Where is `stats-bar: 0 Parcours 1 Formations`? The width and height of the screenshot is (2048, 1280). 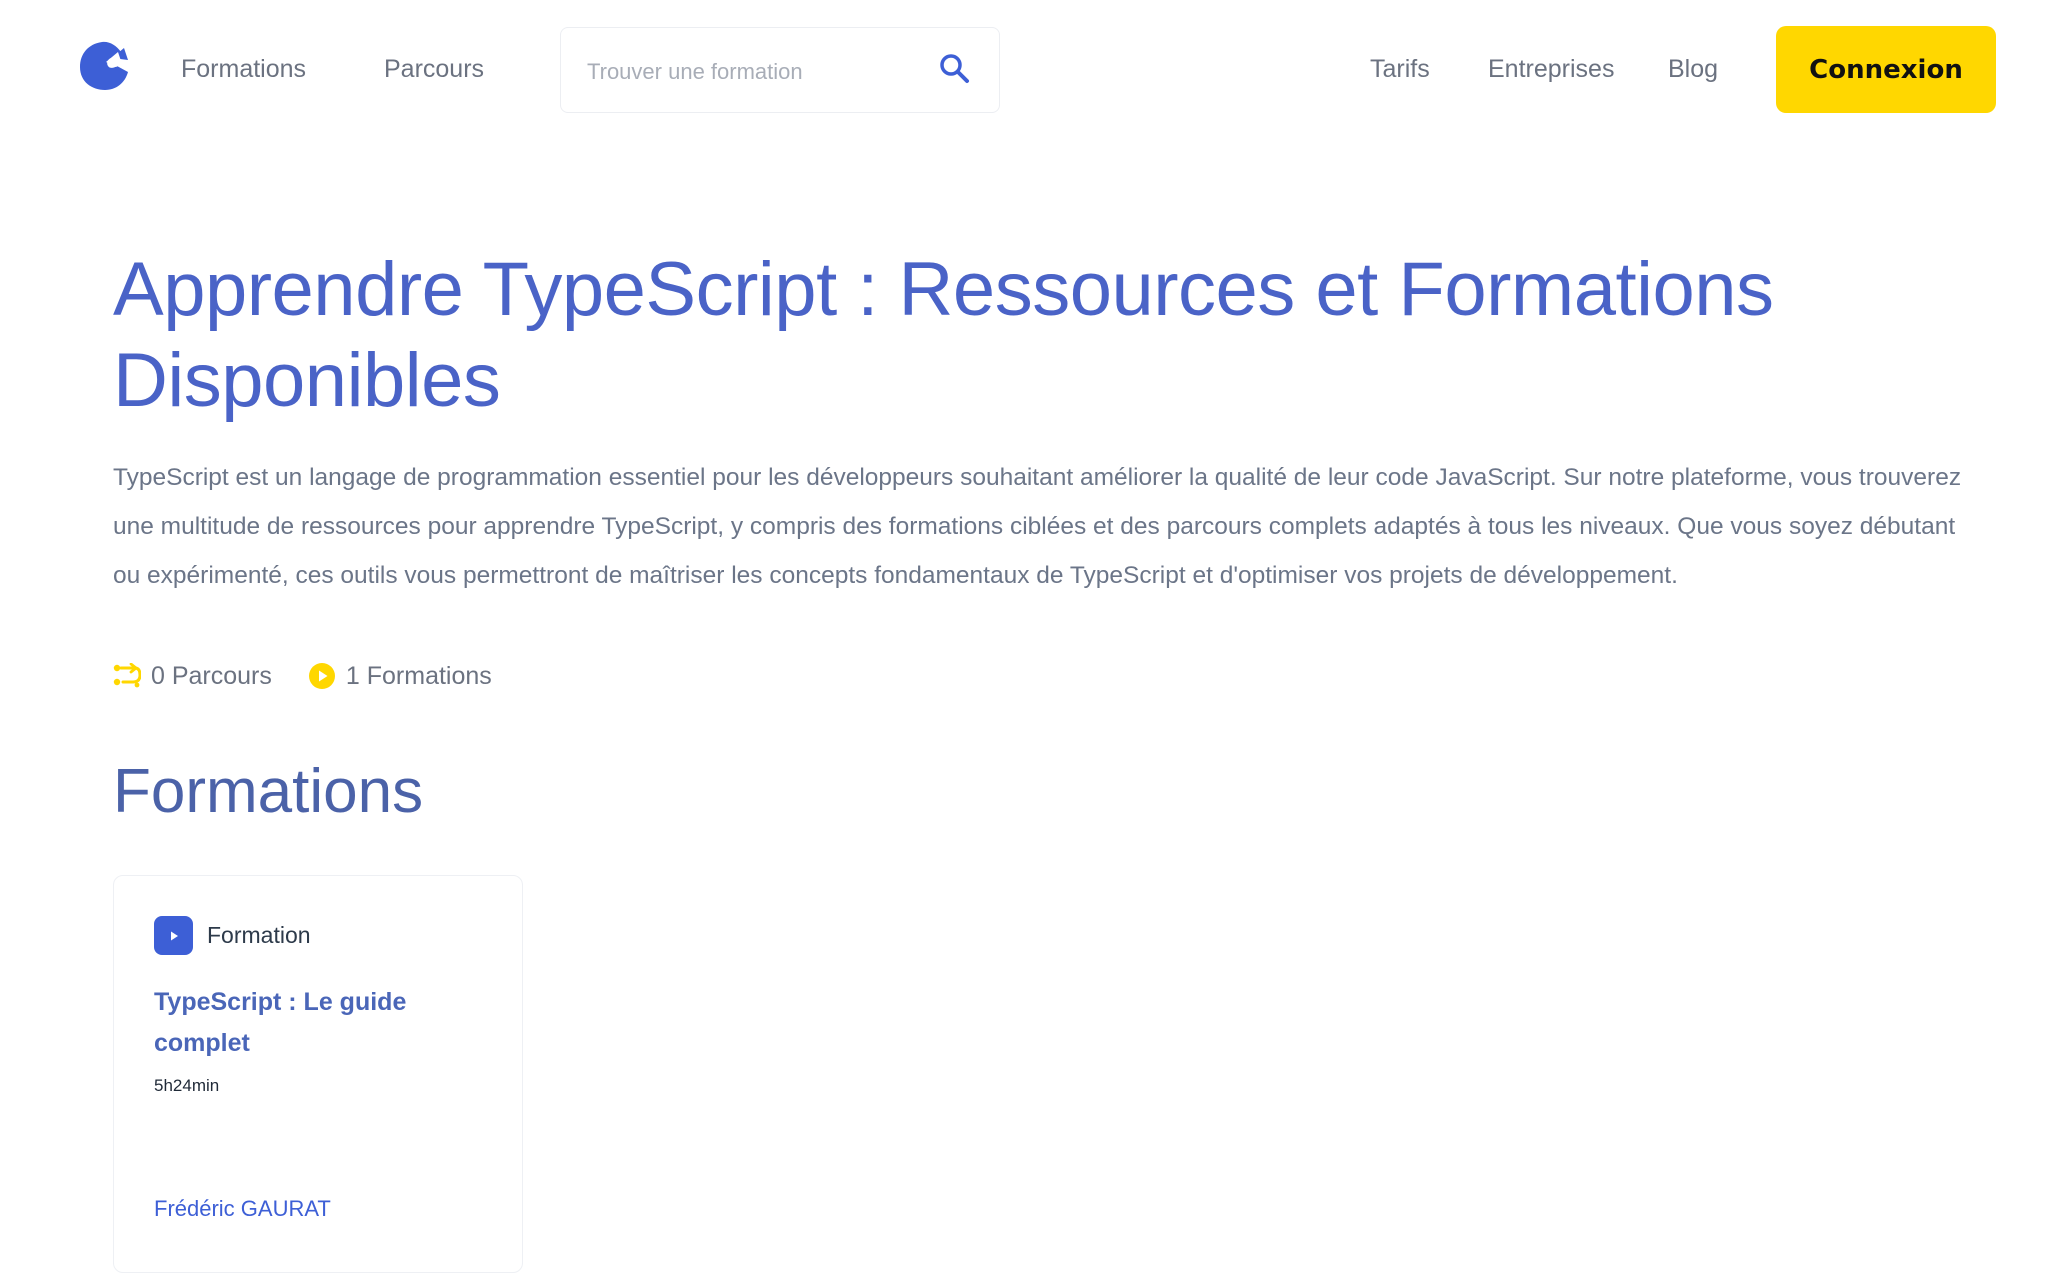 stats-bar: 0 Parcours 1 Formations is located at coordinates (320, 676).